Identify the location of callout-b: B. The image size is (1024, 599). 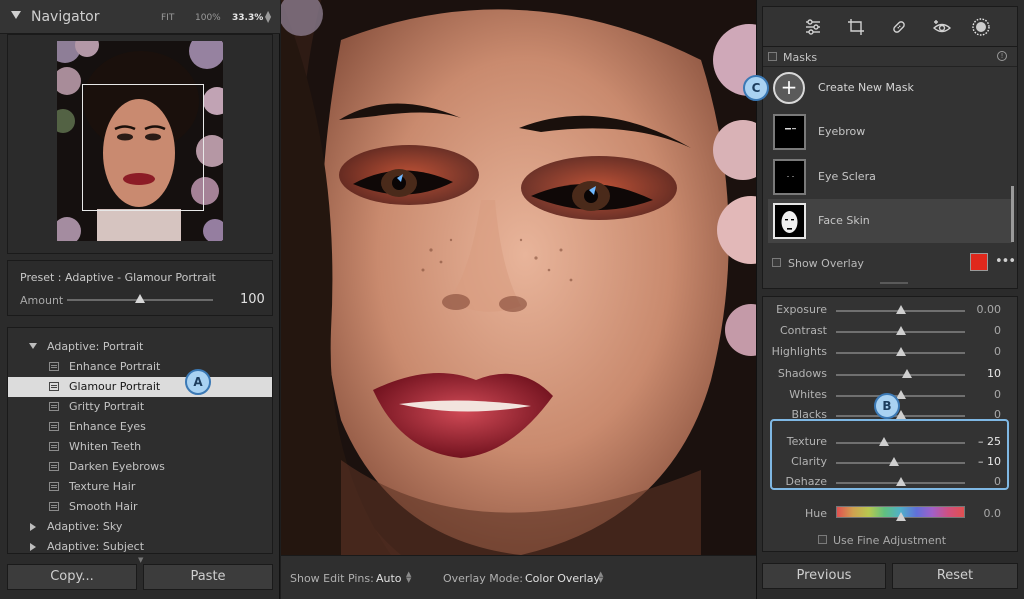
(887, 406).